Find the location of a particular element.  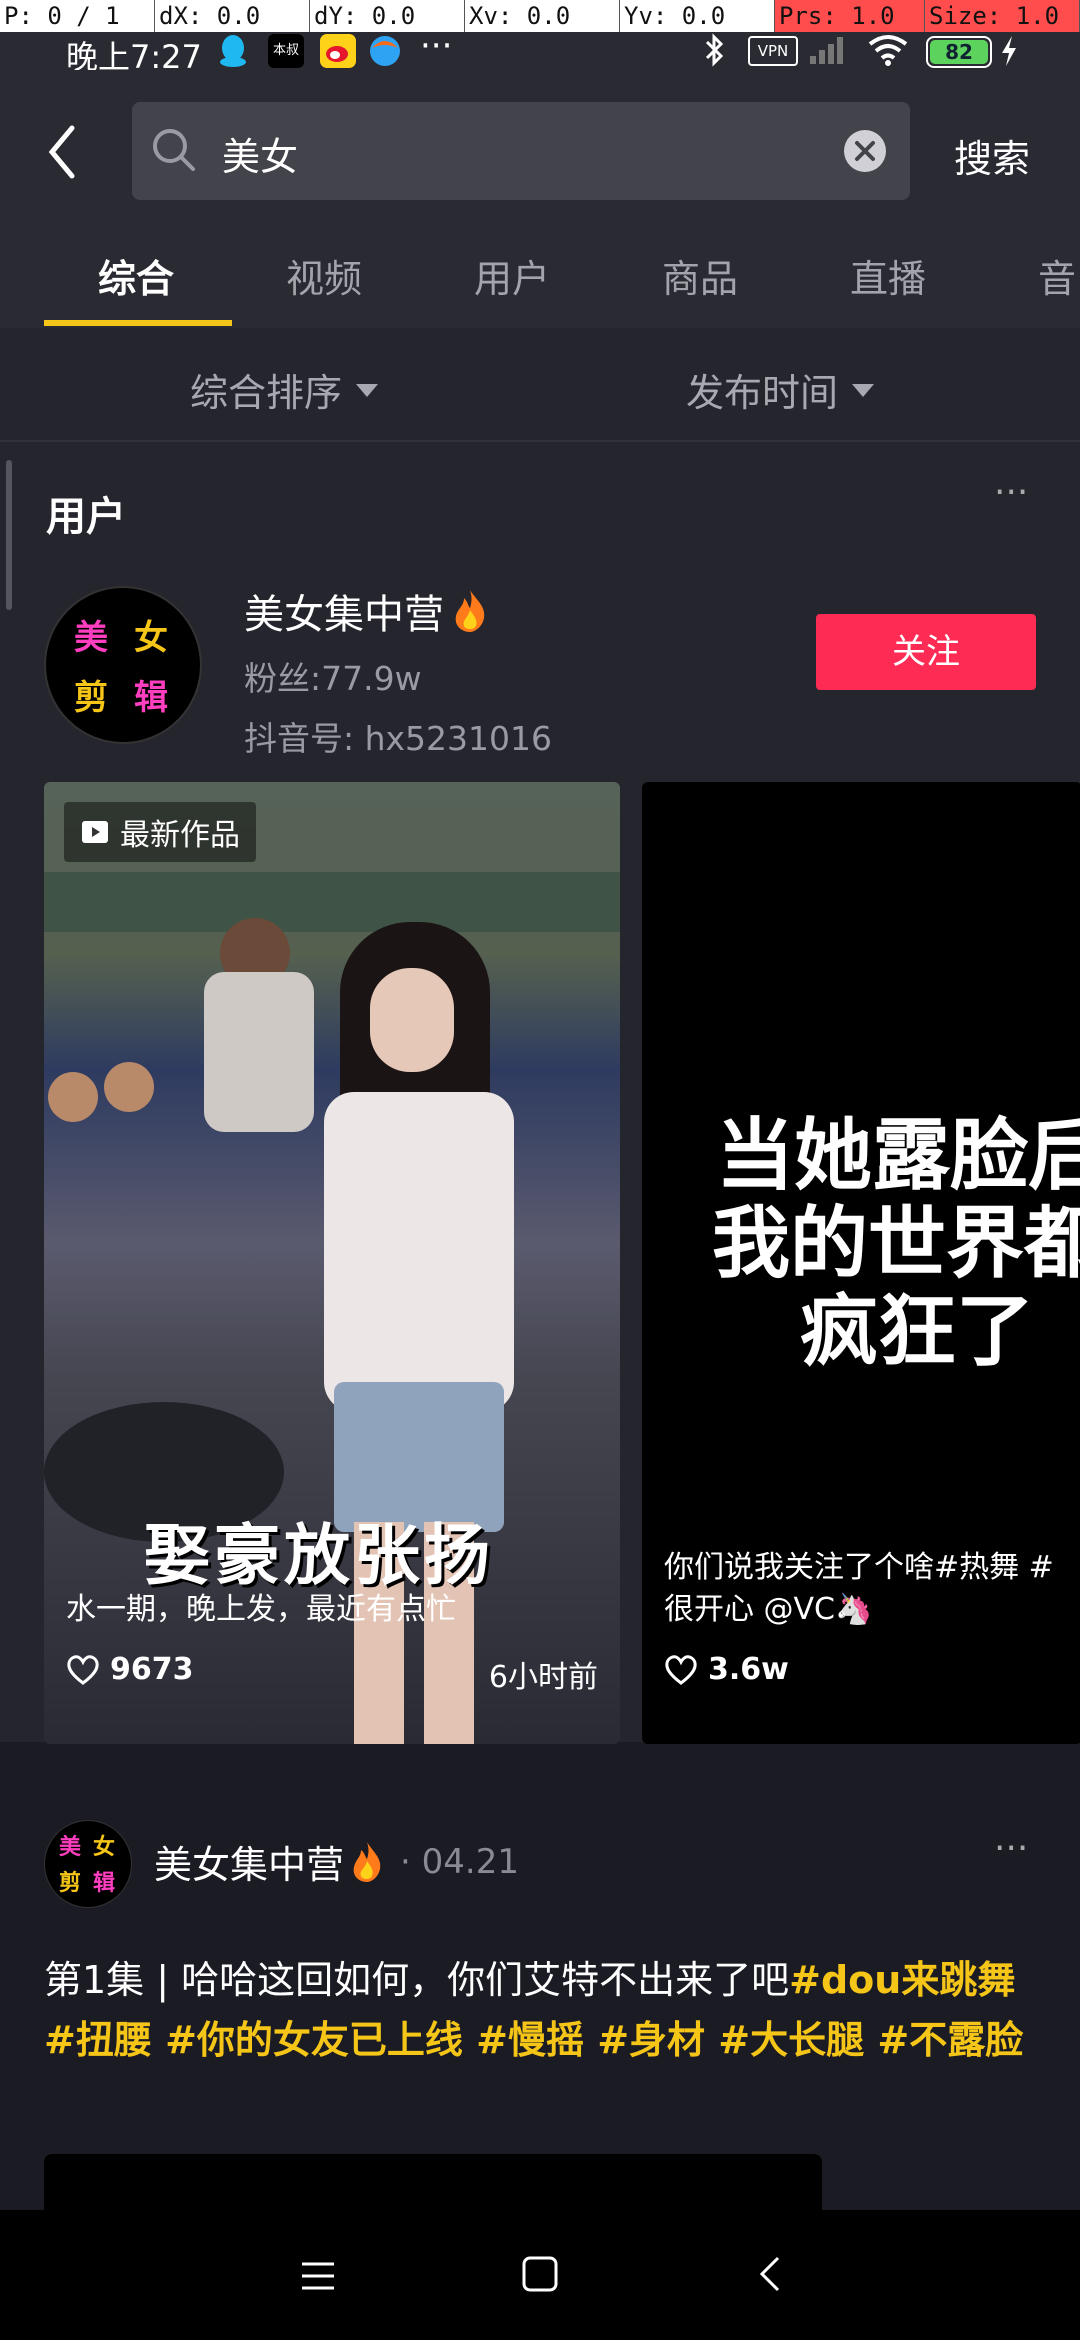

latest-badge-label: 最新作品 is located at coordinates (180, 835).